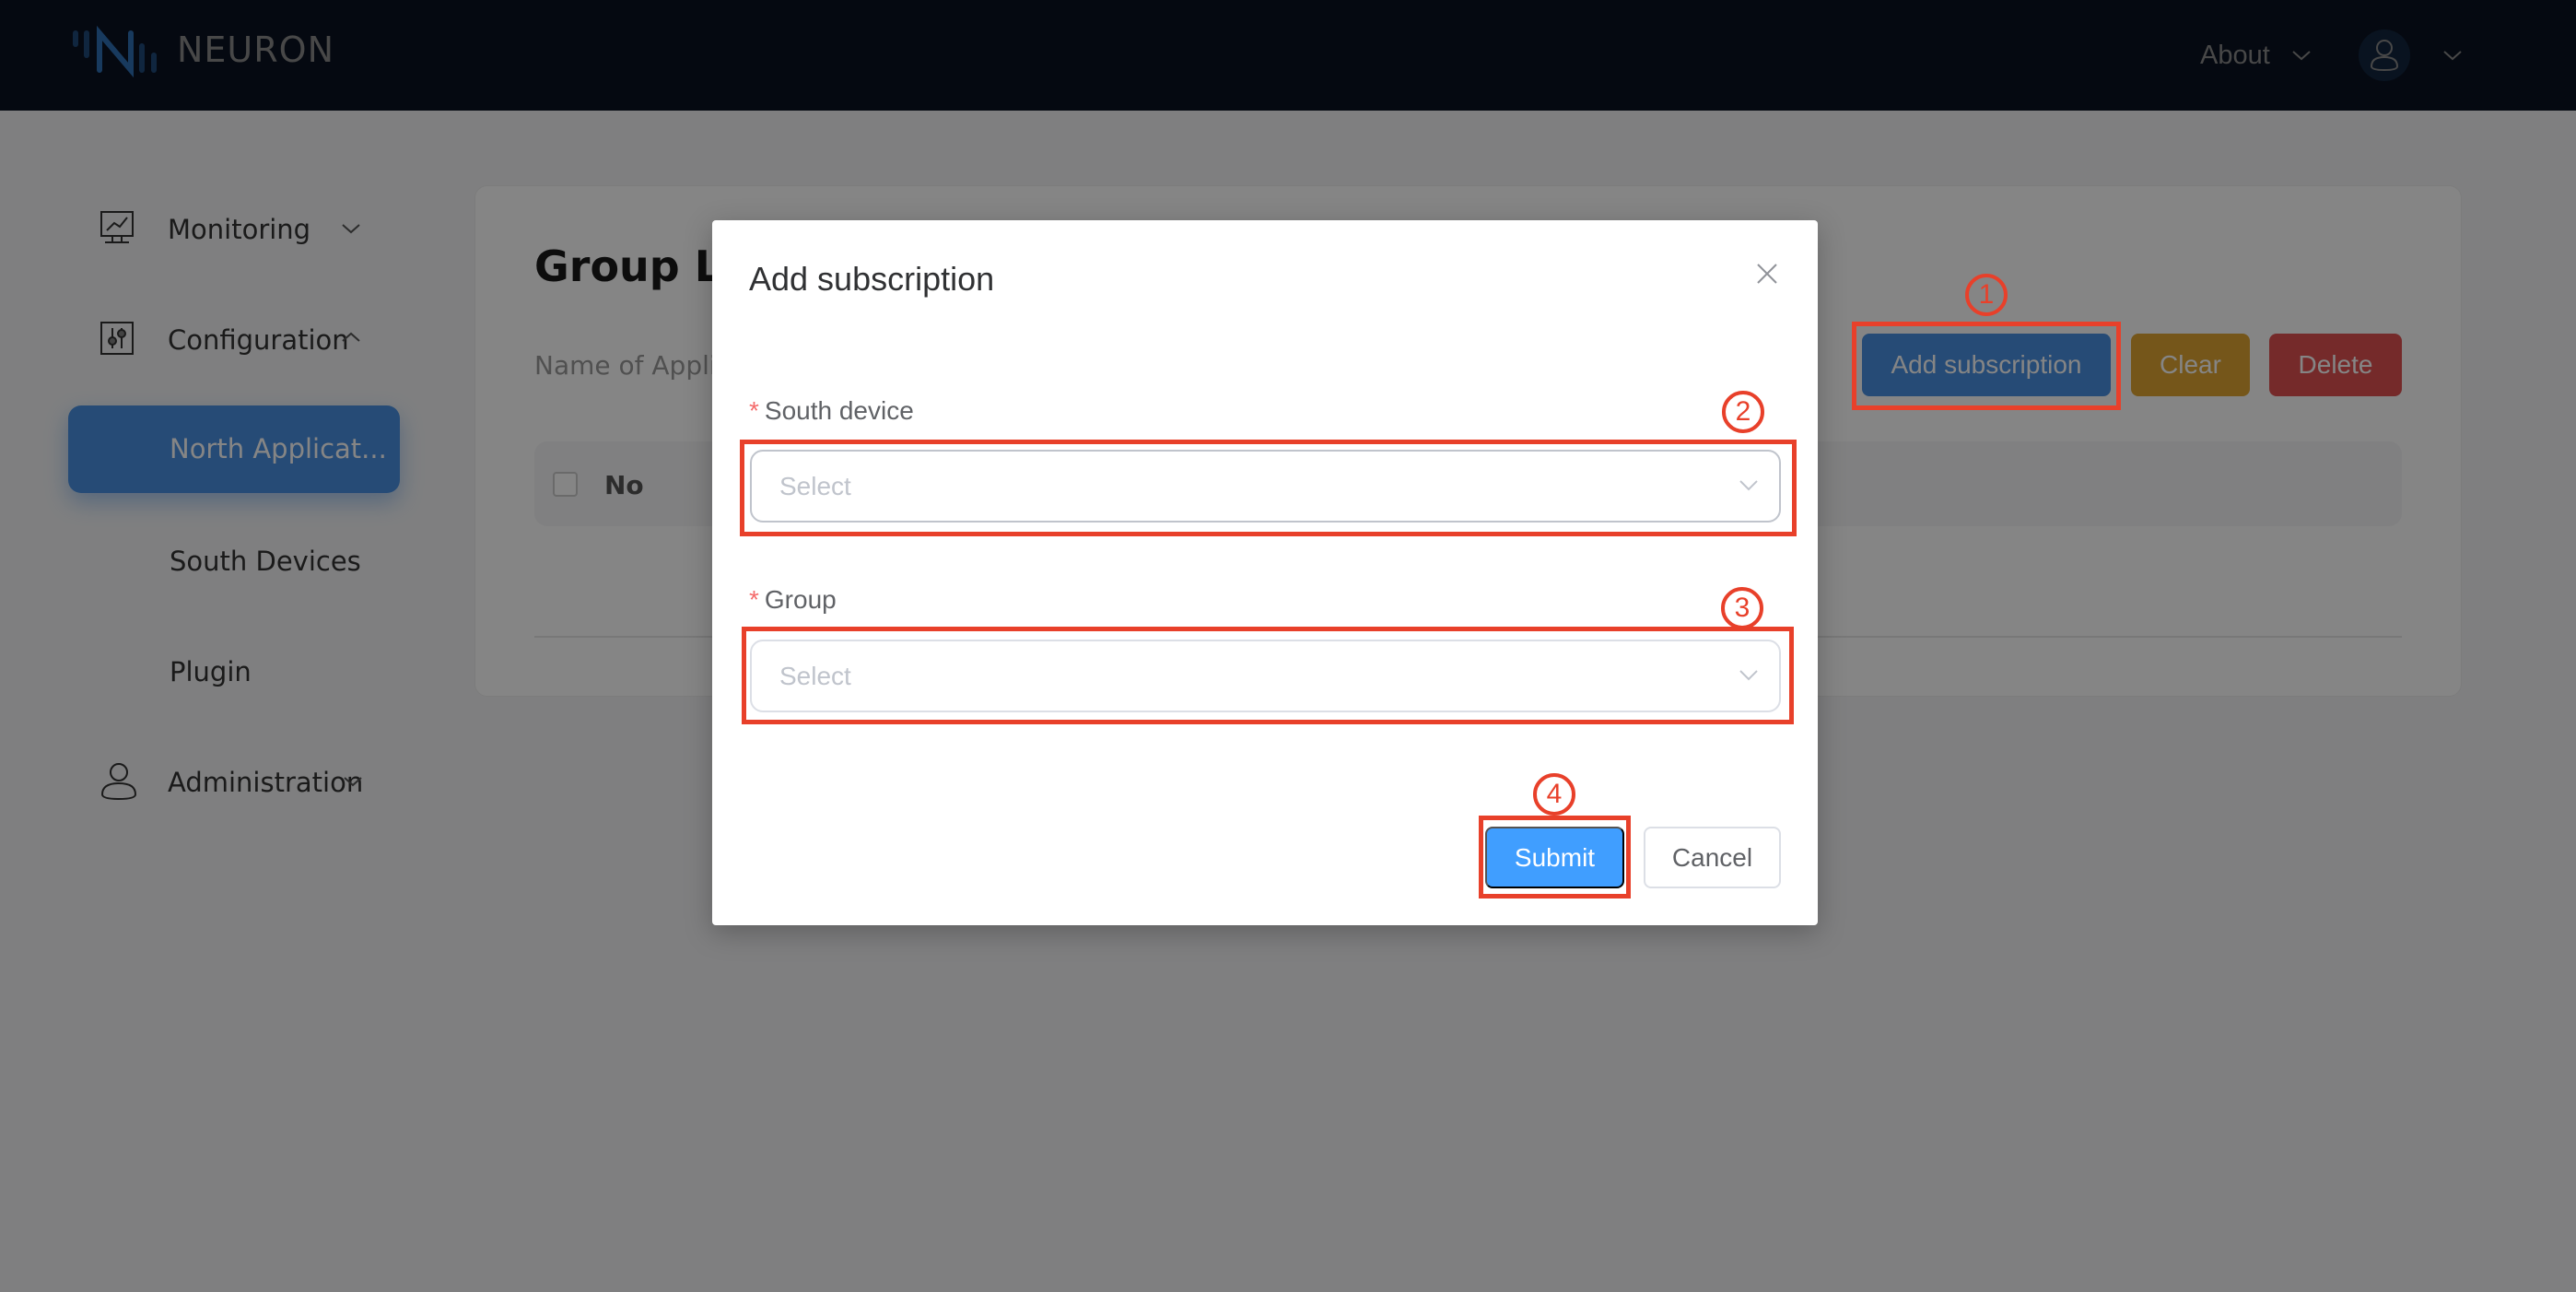  What do you see at coordinates (1712, 858) in the screenshot?
I see `cancel-button: Cancel` at bounding box center [1712, 858].